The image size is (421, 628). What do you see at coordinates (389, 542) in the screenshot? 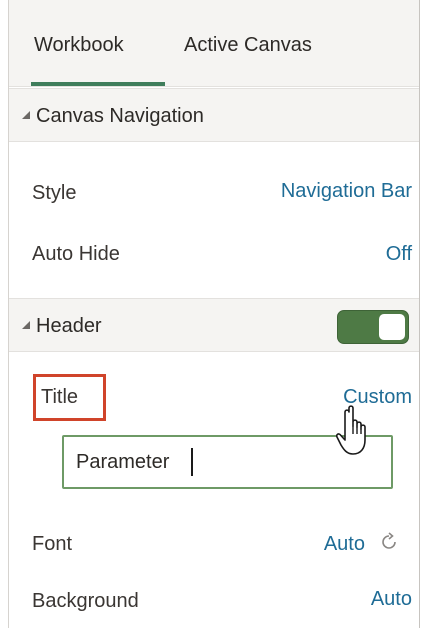
I see `refresh-icon` at bounding box center [389, 542].